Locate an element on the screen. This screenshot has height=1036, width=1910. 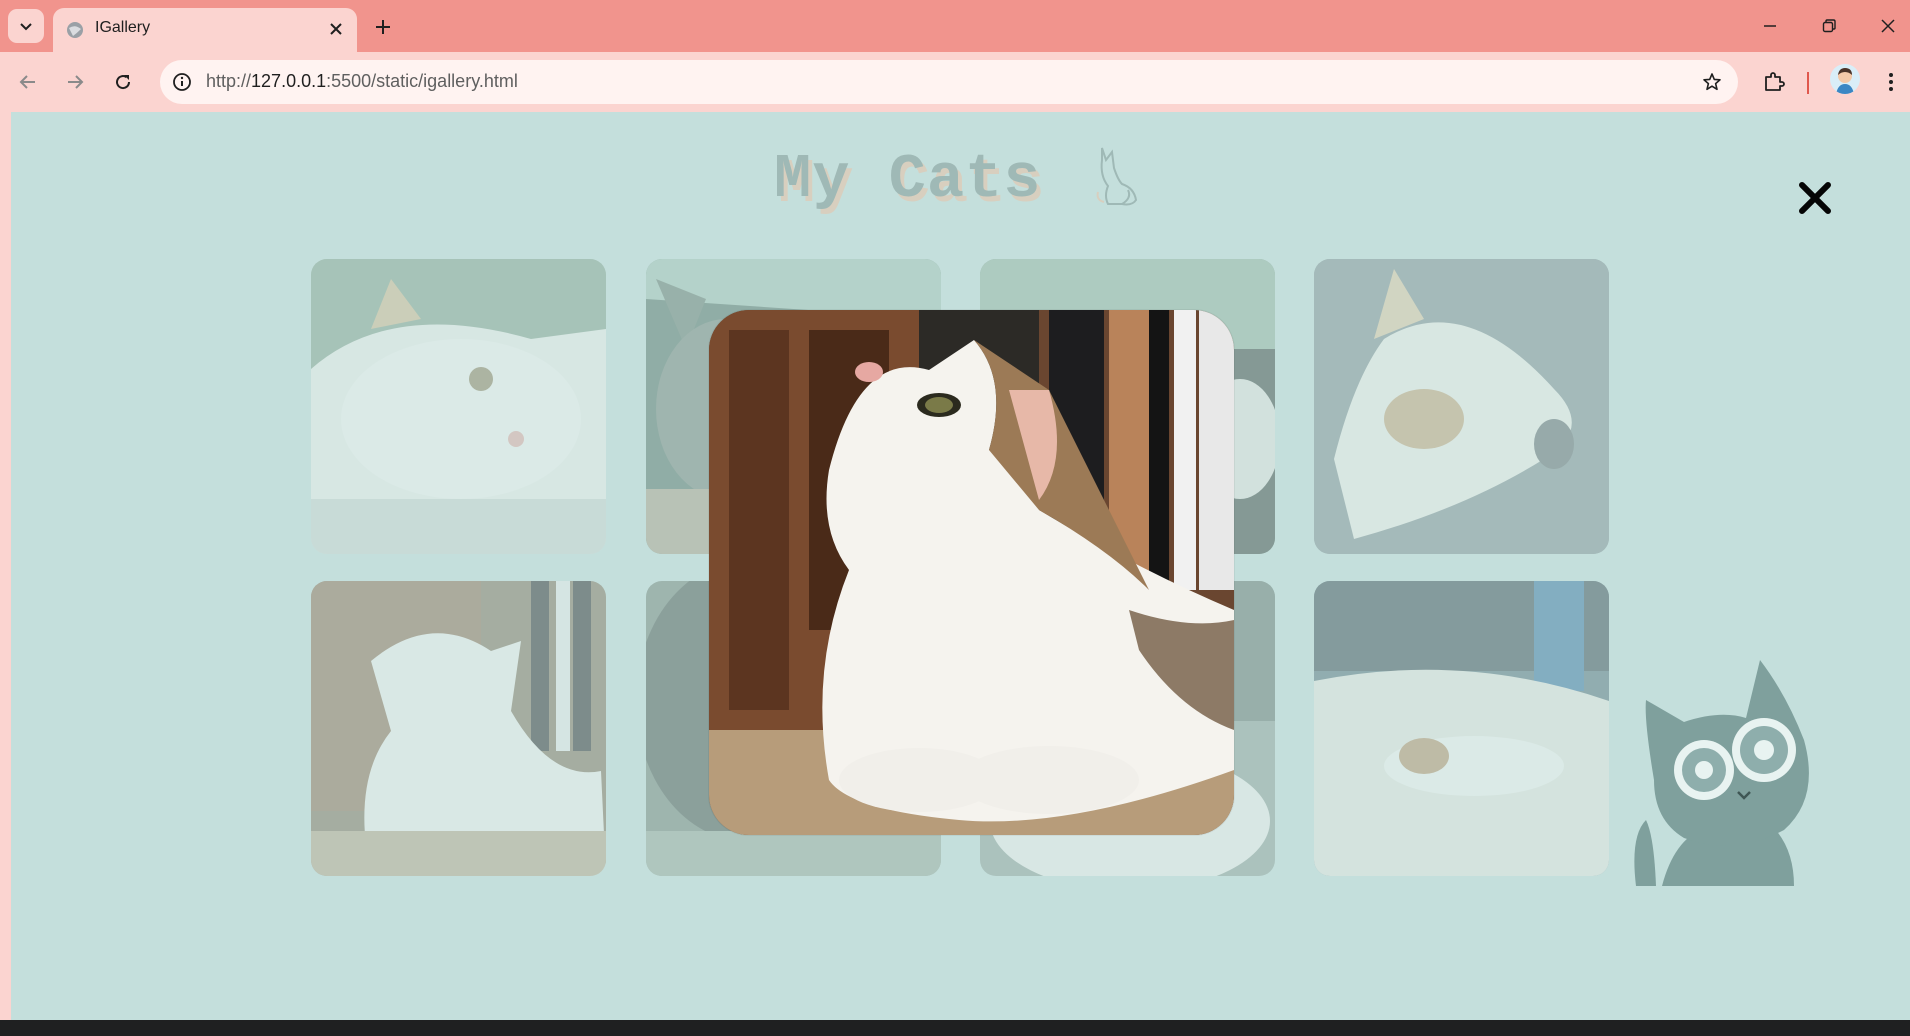
bookmark-button is located at coordinates (1712, 82).